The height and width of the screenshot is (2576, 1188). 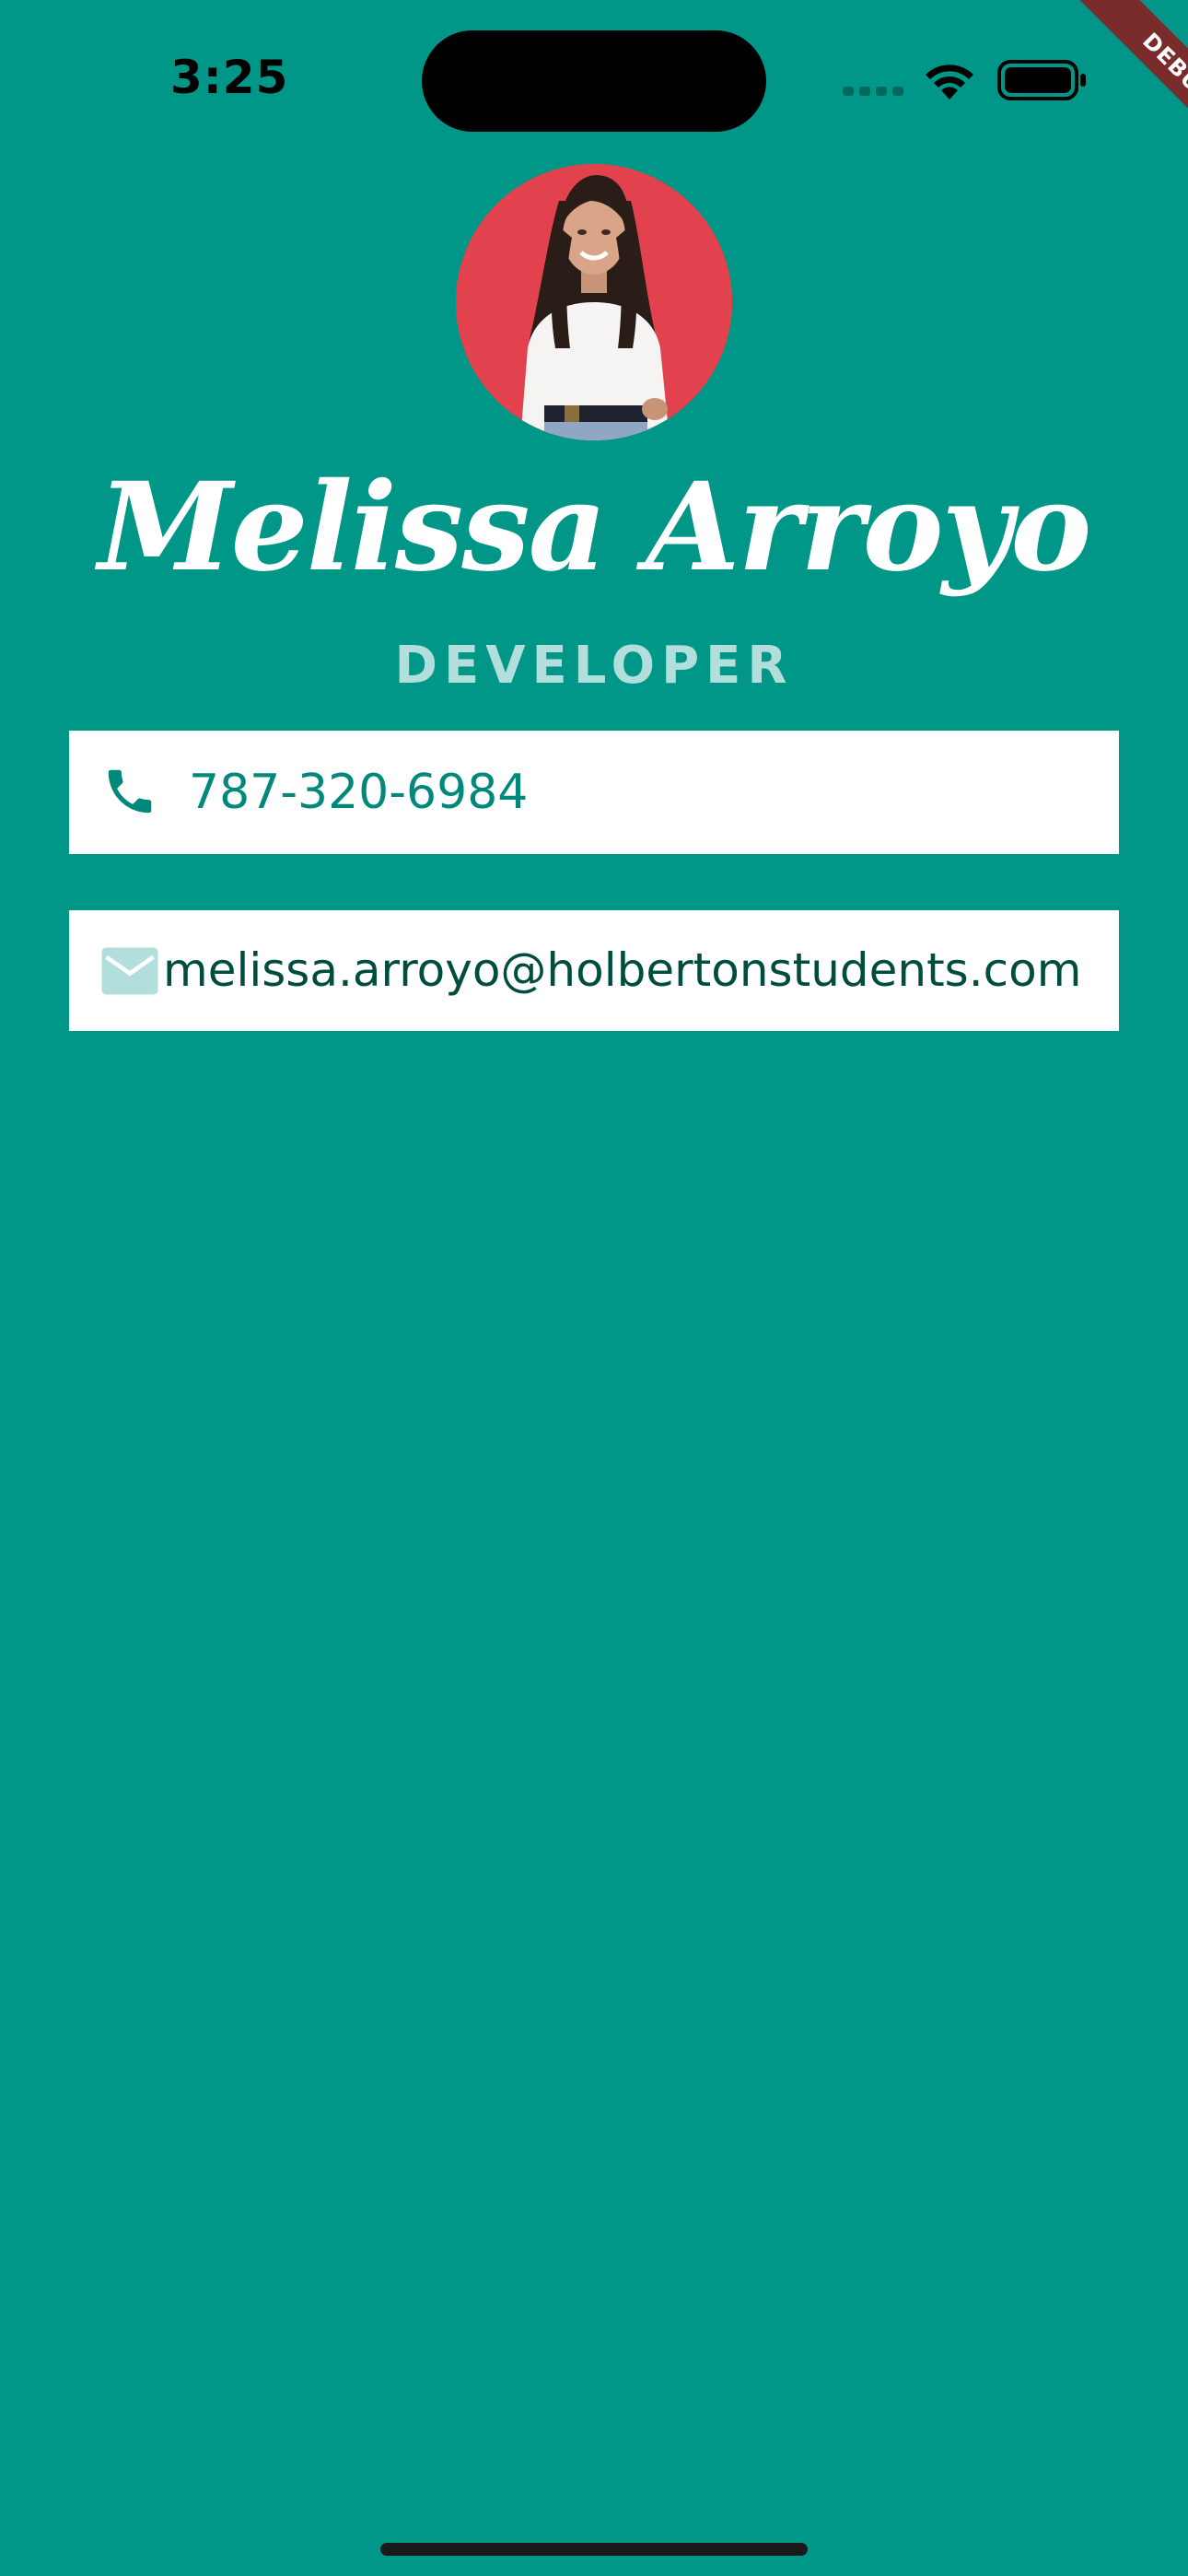 I want to click on phone-number: 787-320-6984, so click(x=358, y=792).